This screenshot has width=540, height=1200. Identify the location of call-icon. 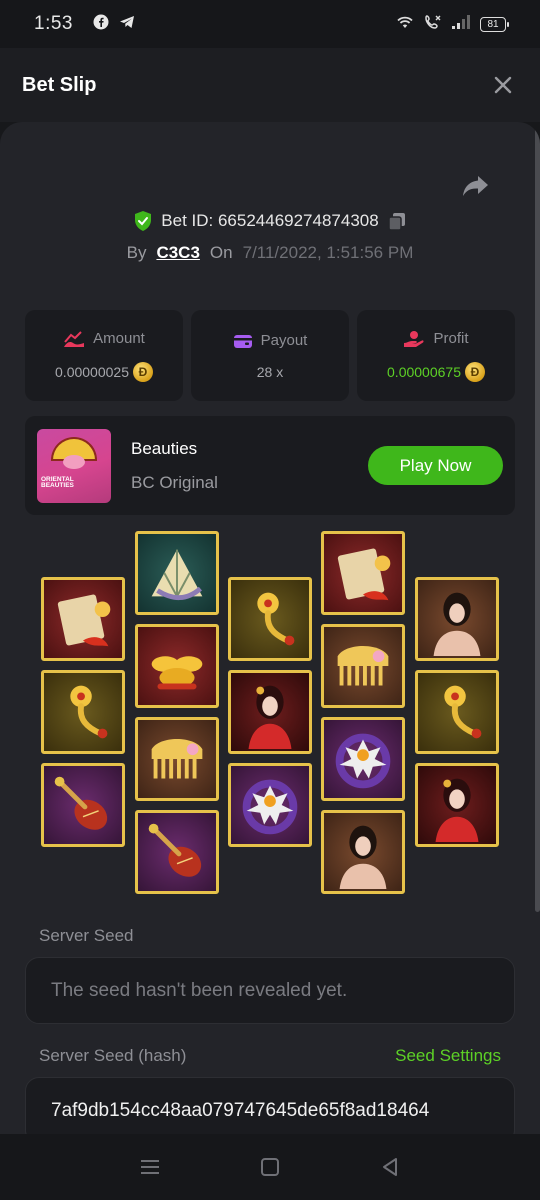
(433, 24).